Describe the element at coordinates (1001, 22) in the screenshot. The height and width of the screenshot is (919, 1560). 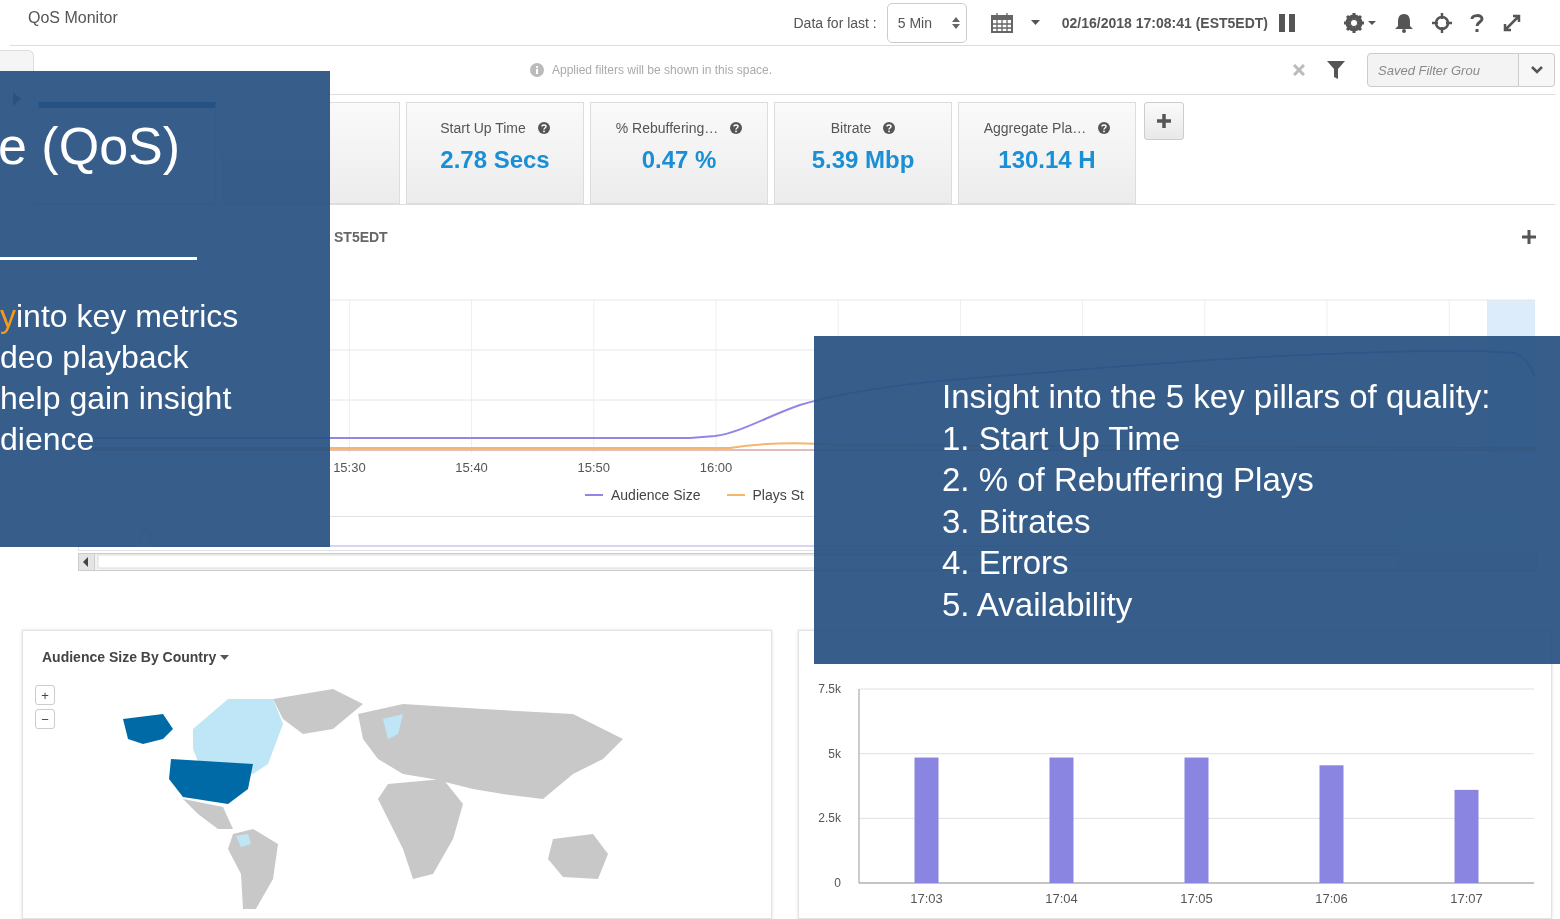
I see `calendar-icon` at that location.